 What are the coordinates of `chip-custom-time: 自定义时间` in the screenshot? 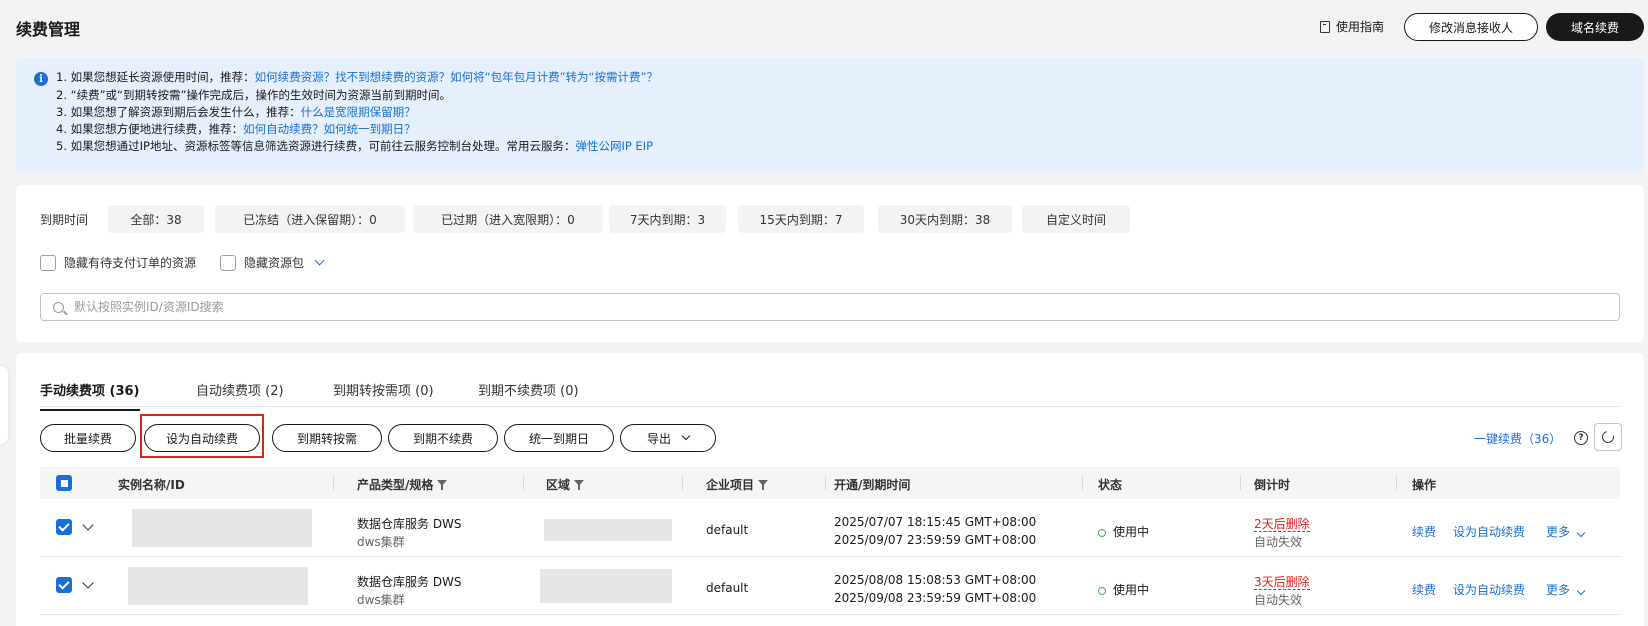 It's located at (1076, 219).